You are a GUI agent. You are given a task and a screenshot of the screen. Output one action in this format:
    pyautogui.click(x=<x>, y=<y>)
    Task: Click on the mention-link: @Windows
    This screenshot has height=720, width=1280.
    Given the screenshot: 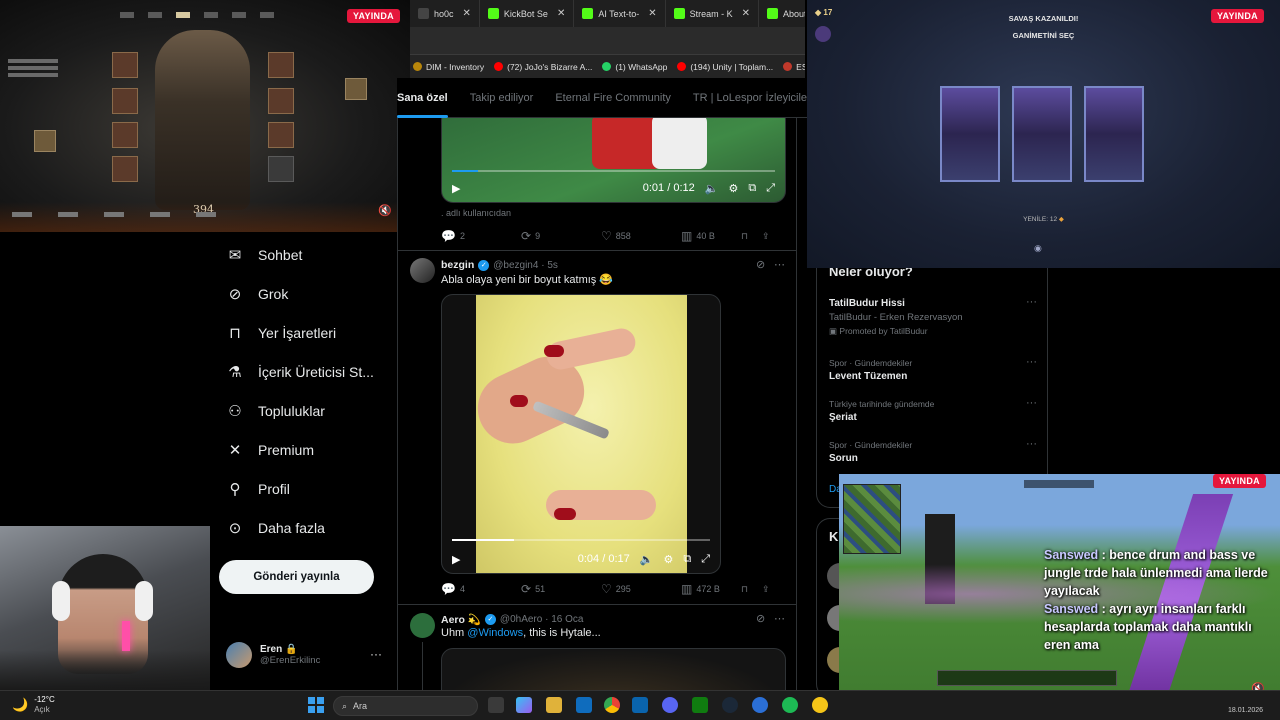 What is the action you would take?
    pyautogui.click(x=495, y=633)
    